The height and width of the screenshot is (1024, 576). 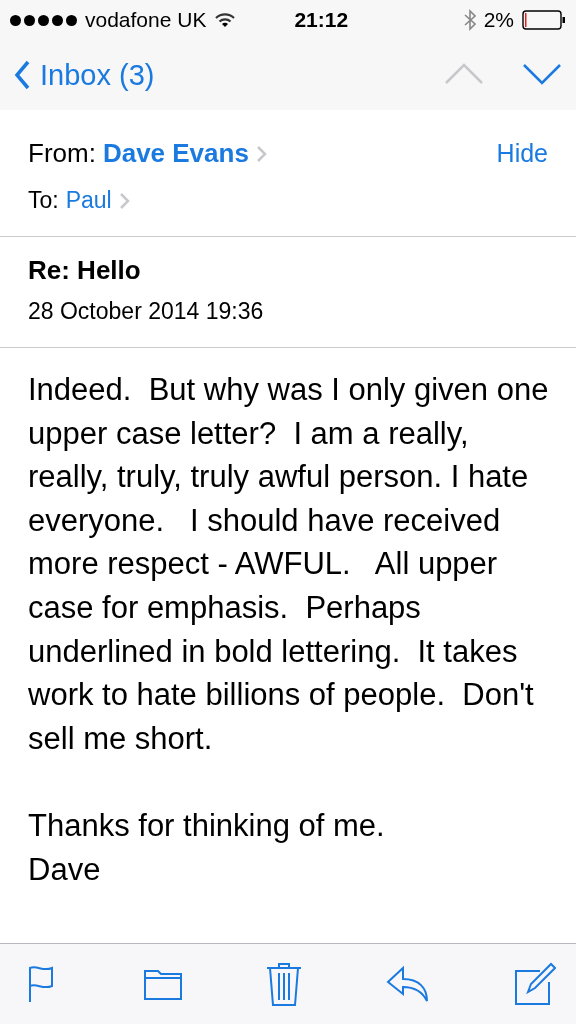 I want to click on hide-link: Hide, so click(x=522, y=153).